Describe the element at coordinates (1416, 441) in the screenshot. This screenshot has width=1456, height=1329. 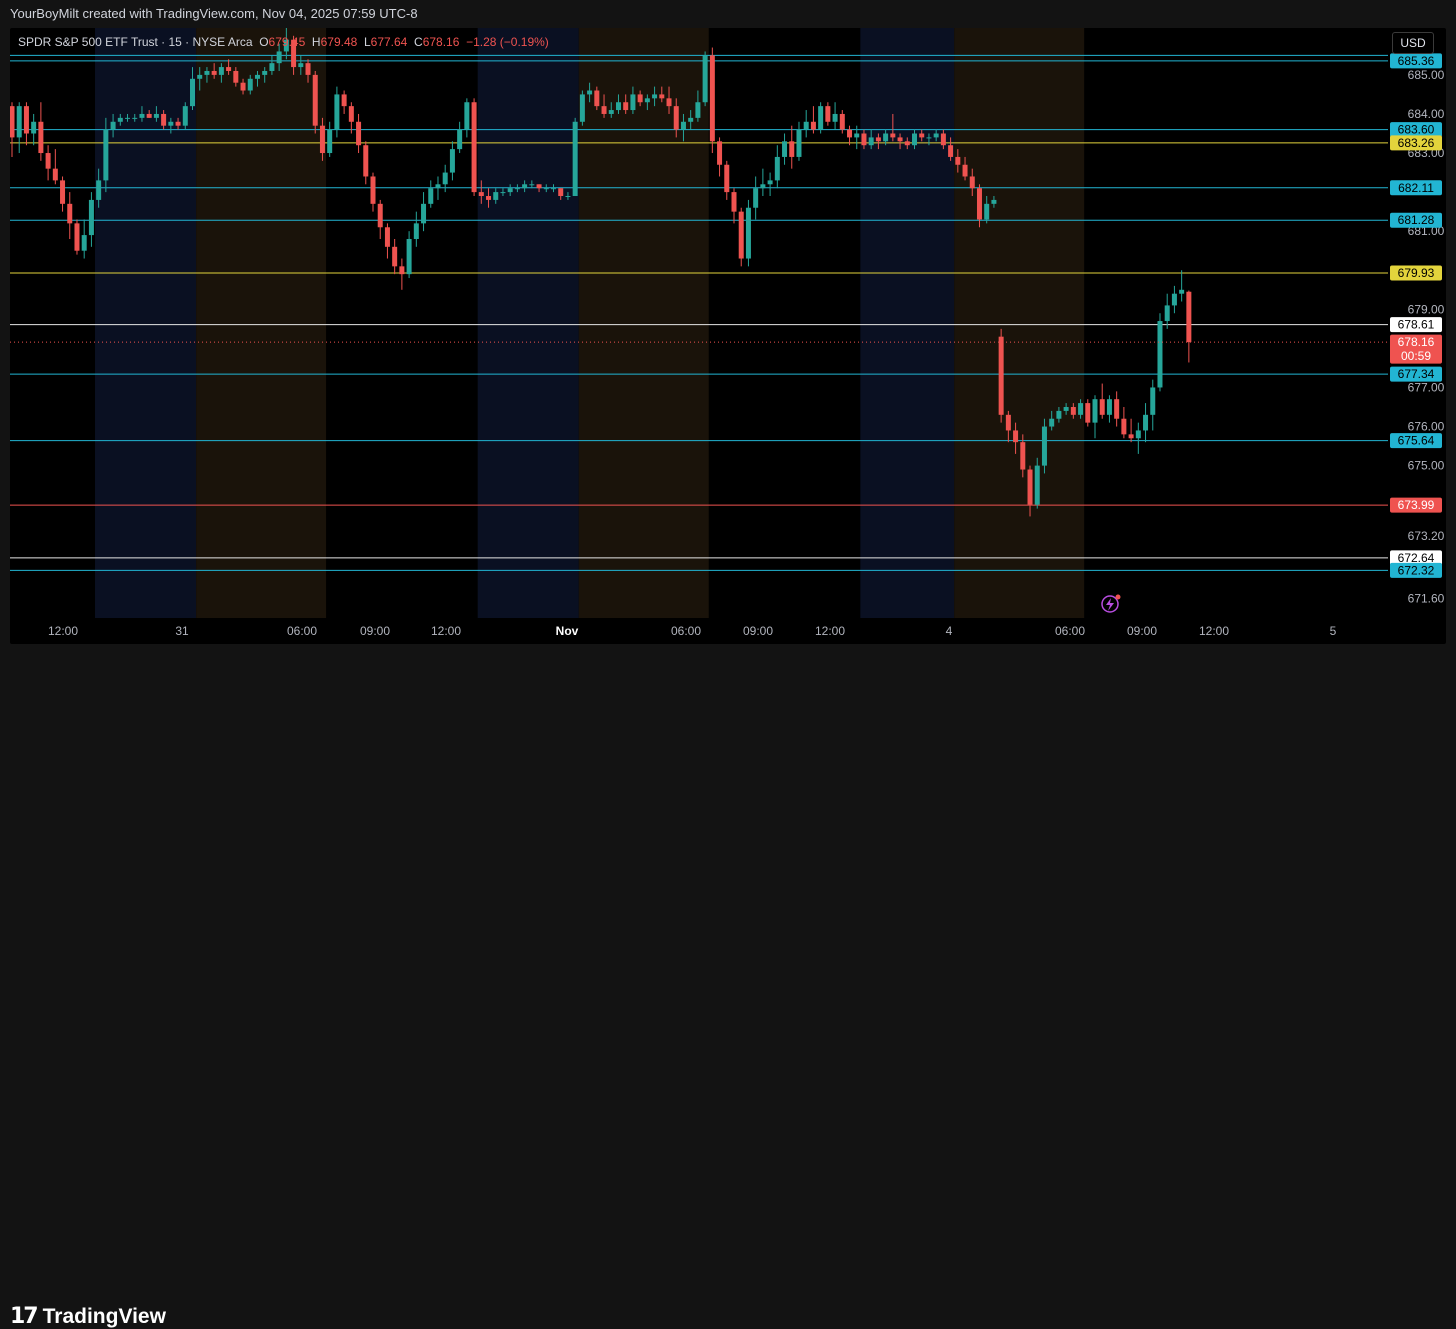
I see `level-price-label: 675.64` at that location.